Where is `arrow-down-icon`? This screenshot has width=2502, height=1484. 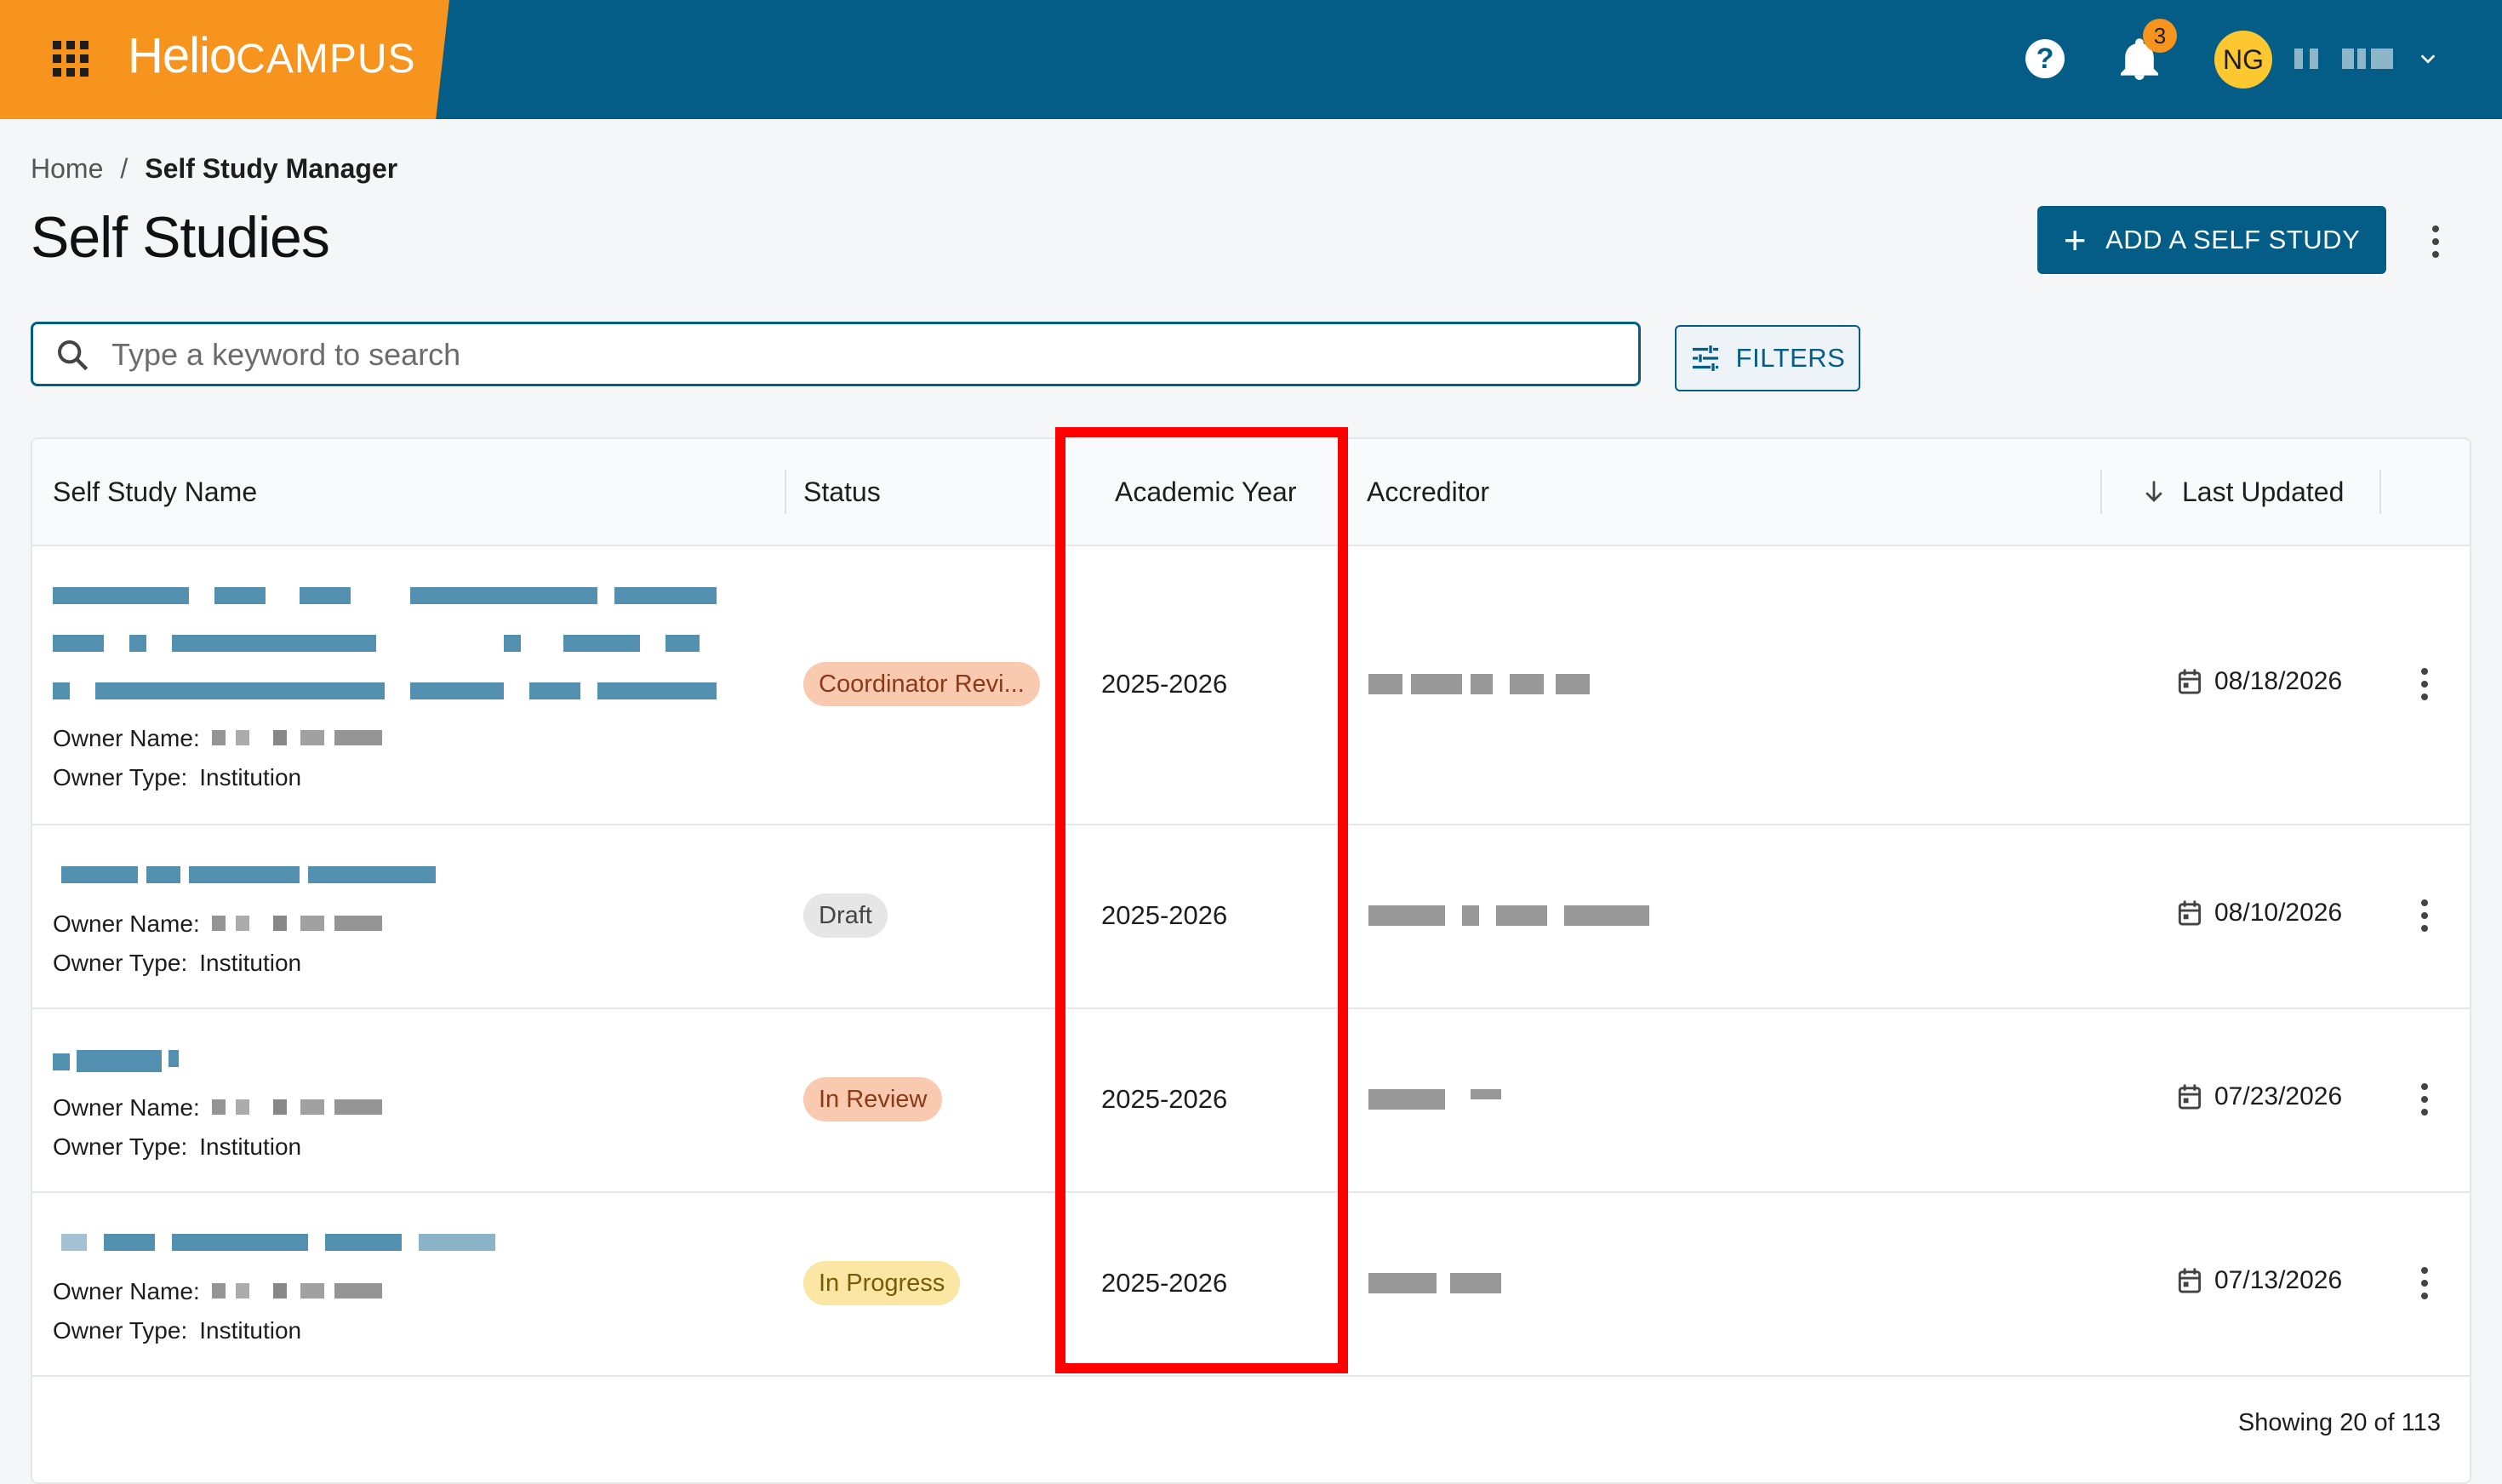 arrow-down-icon is located at coordinates (2153, 491).